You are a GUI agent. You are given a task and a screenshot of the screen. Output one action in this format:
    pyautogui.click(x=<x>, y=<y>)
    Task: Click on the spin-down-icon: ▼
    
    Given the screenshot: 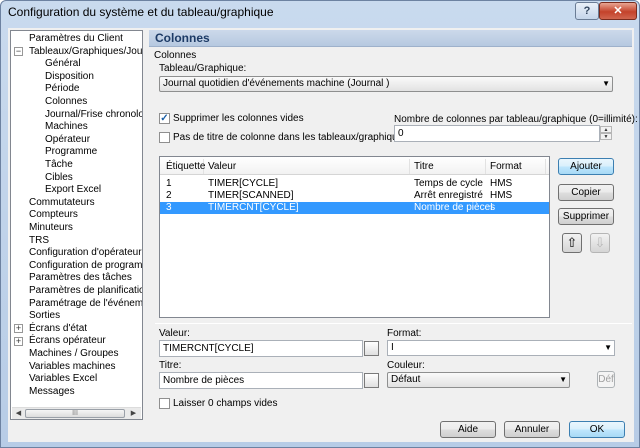 What is the action you would take?
    pyautogui.click(x=606, y=136)
    